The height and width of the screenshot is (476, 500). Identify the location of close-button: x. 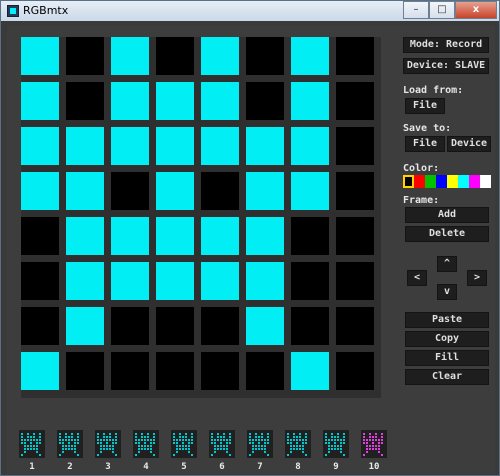
(476, 10).